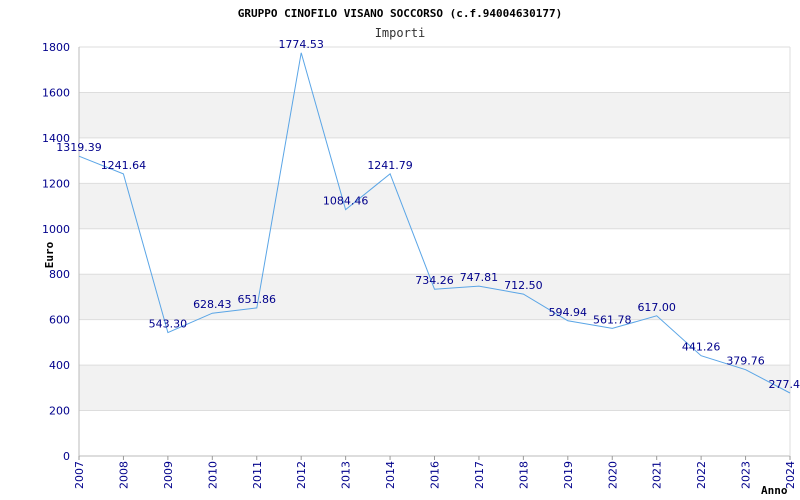  What do you see at coordinates (479, 277) in the screenshot?
I see `data-label: 747.81` at bounding box center [479, 277].